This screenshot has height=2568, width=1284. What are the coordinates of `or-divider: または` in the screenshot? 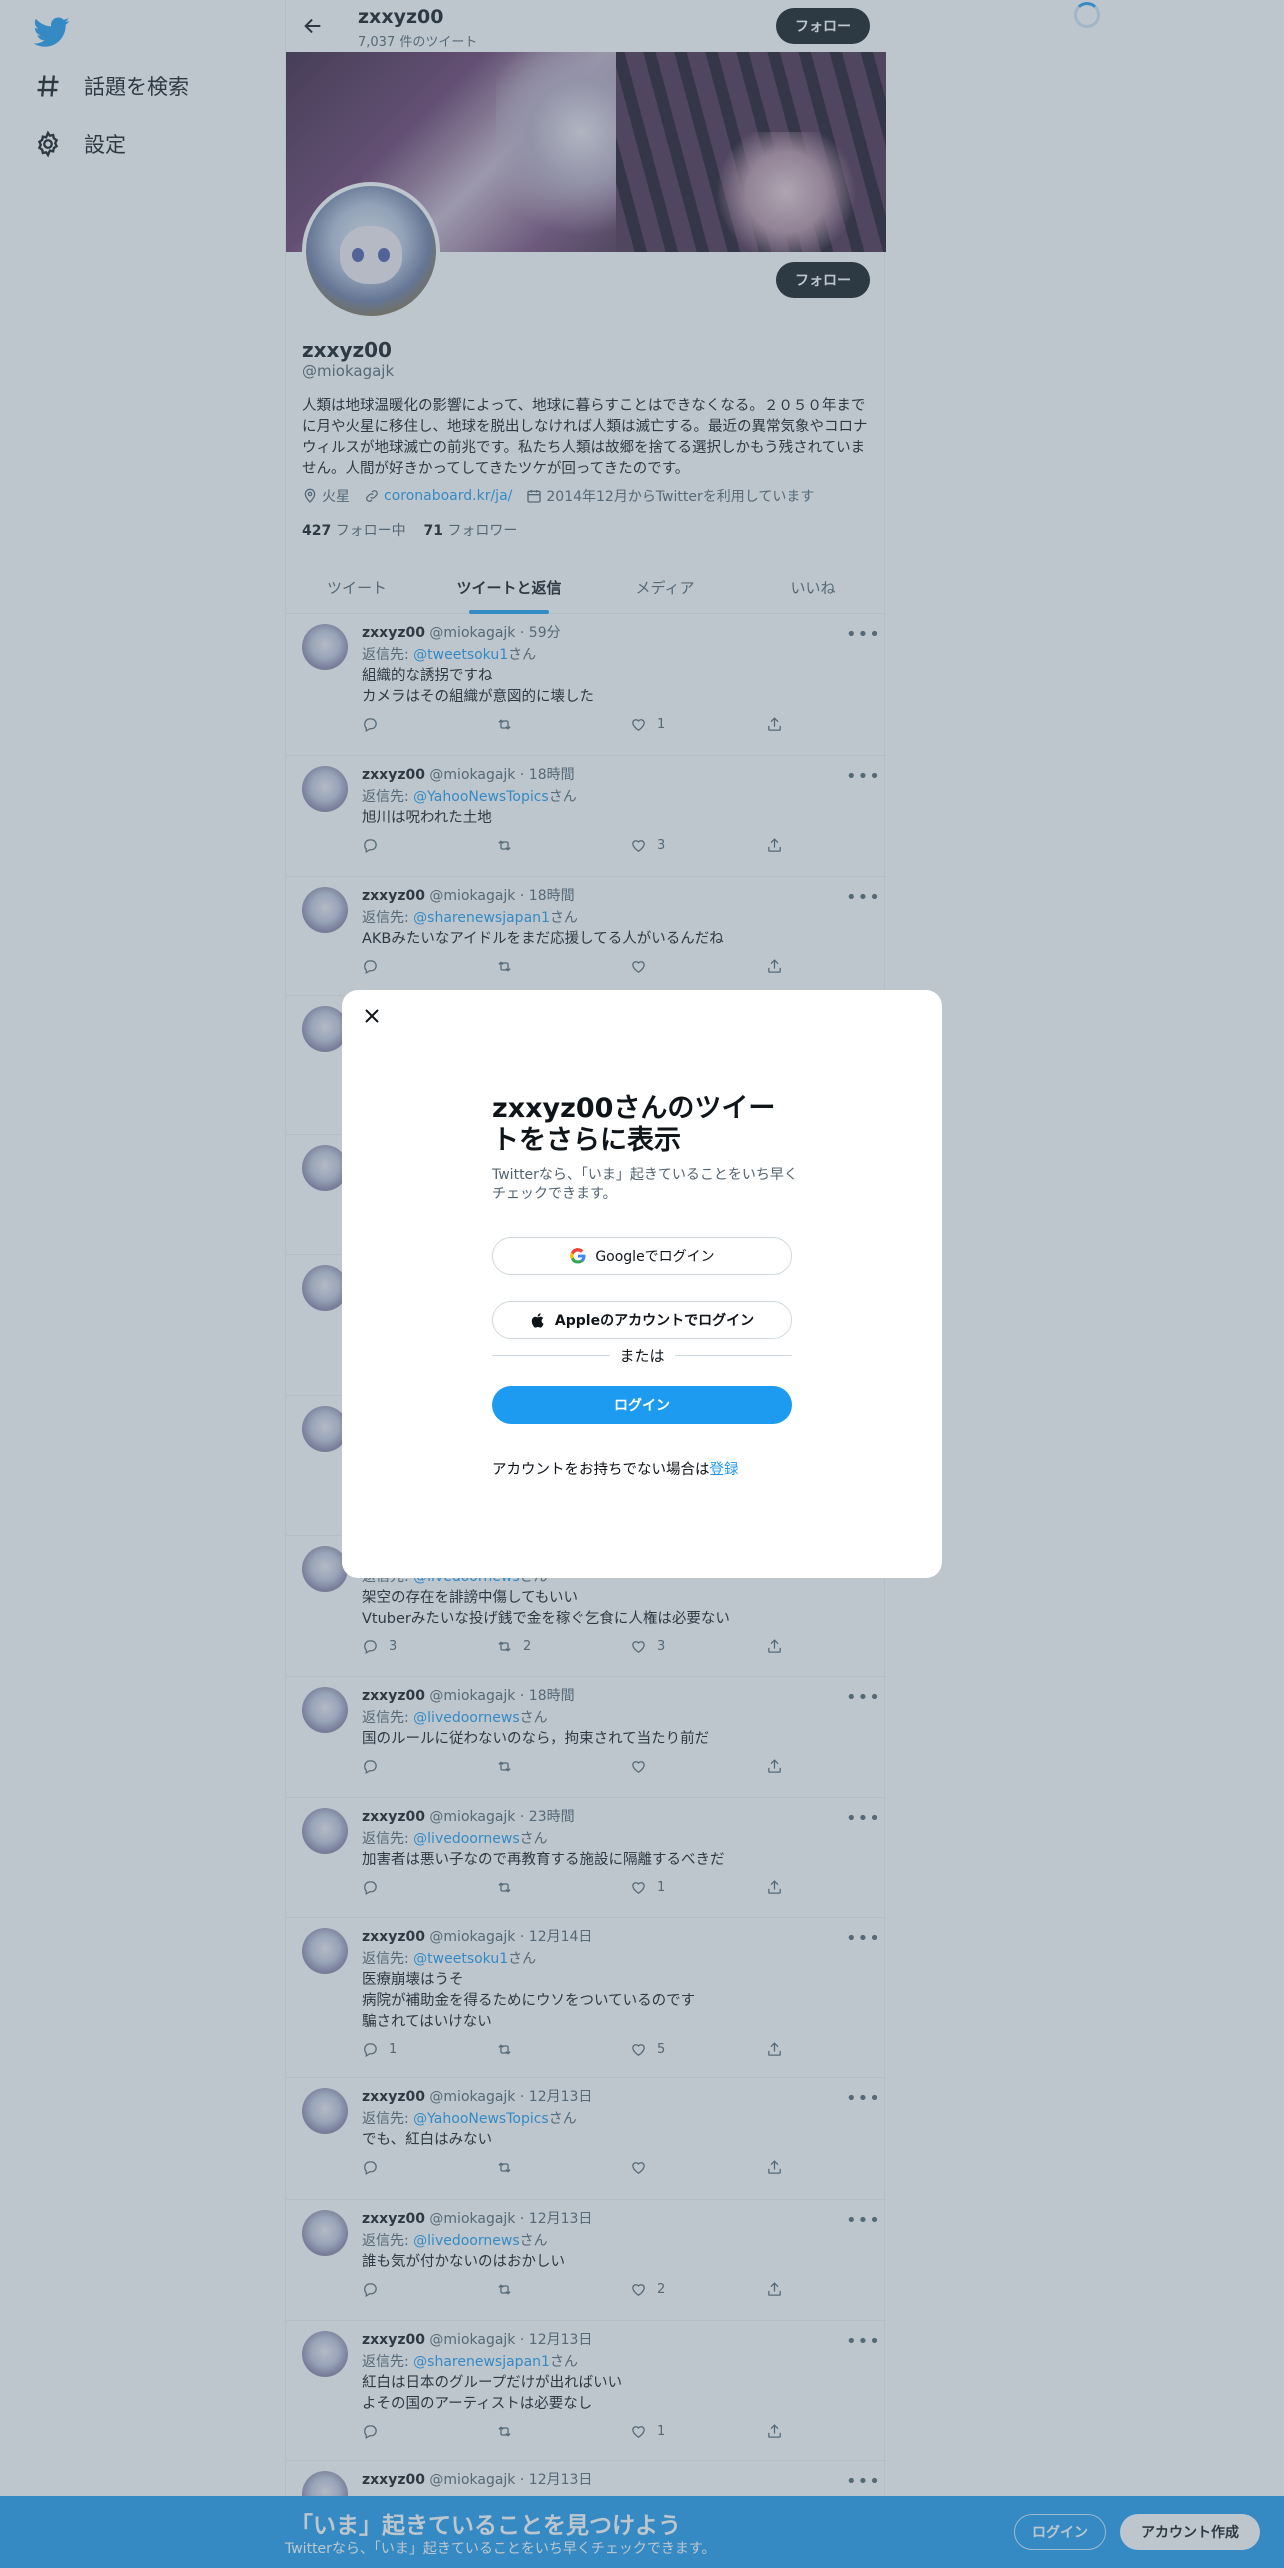 It's located at (642, 1355).